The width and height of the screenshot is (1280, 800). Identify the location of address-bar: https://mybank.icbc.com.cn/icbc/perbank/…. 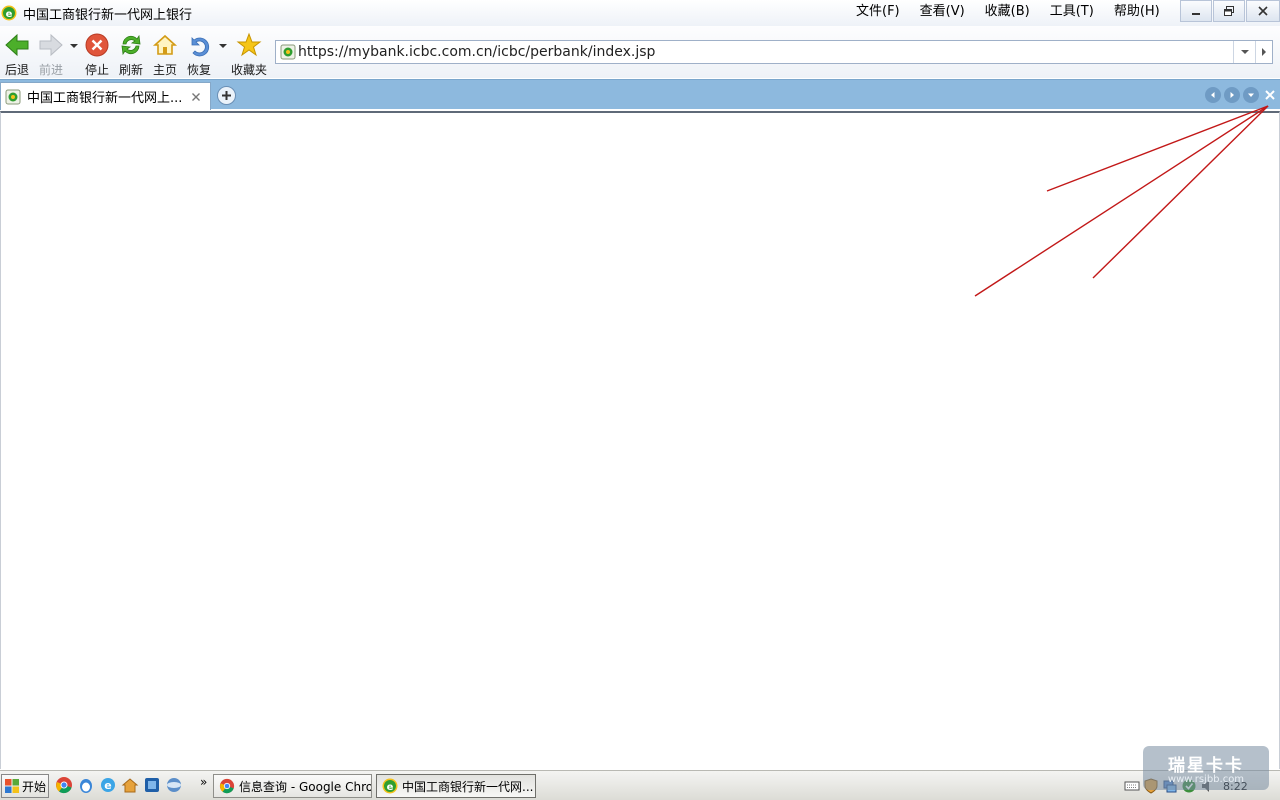
(774, 52).